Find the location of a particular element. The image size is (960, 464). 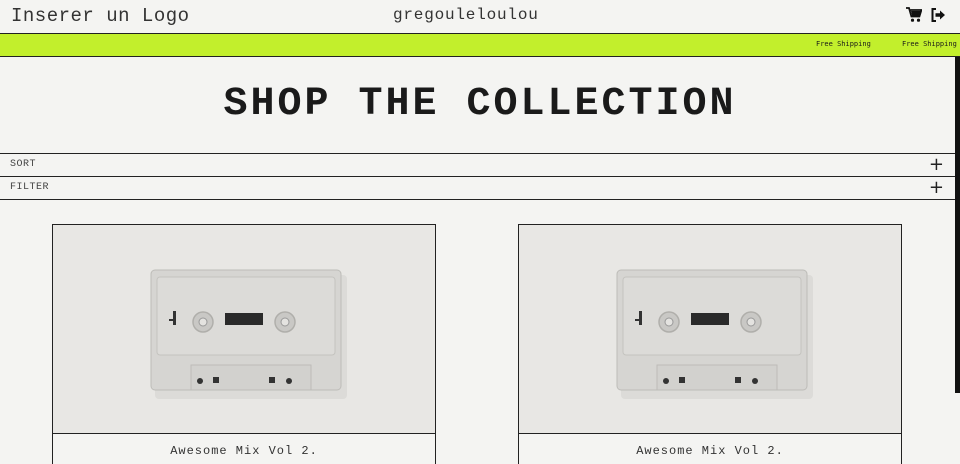

site-header: Inserer un Logo gregouleloulou is located at coordinates (480, 16).